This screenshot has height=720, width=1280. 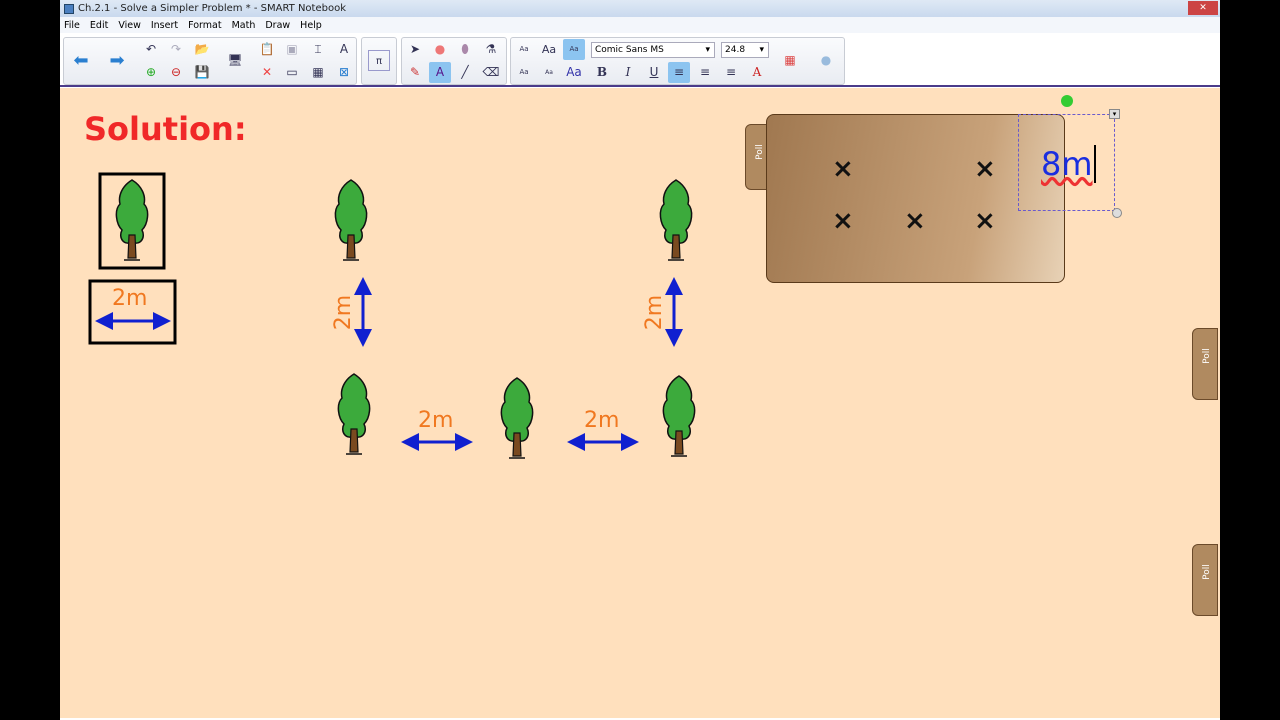 What do you see at coordinates (129, 25) in the screenshot?
I see `menu-view: View` at bounding box center [129, 25].